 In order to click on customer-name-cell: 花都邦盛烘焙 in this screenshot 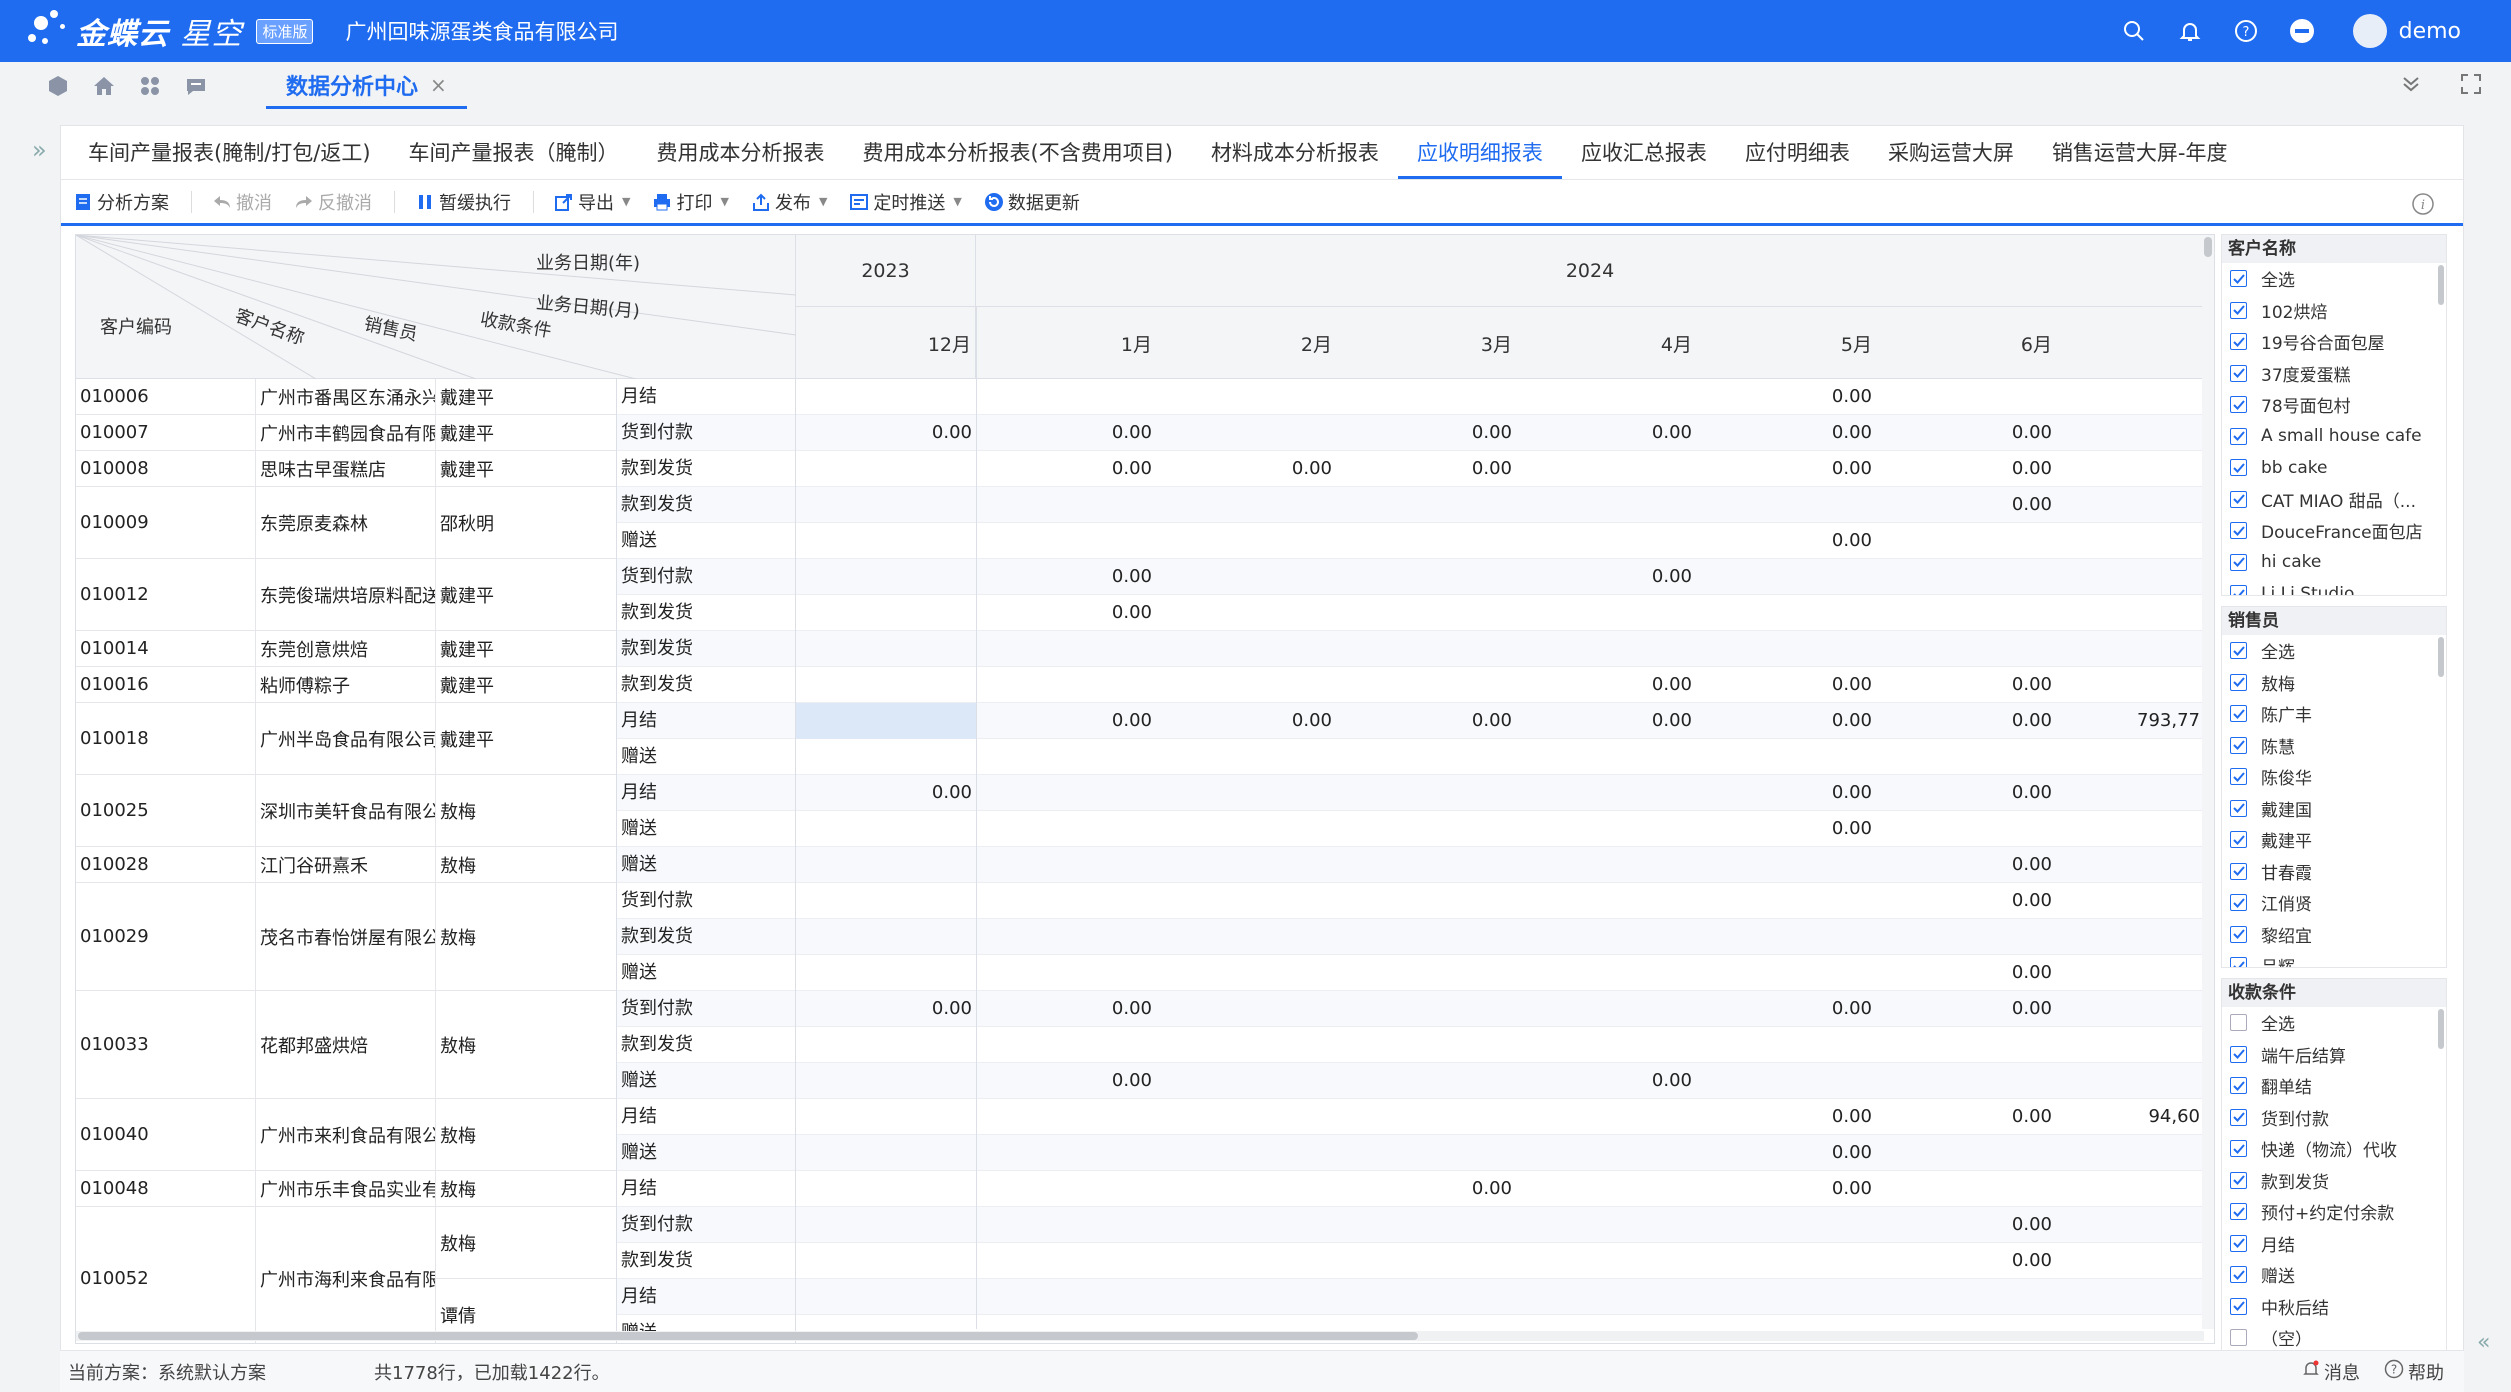, I will do `click(346, 1044)`.